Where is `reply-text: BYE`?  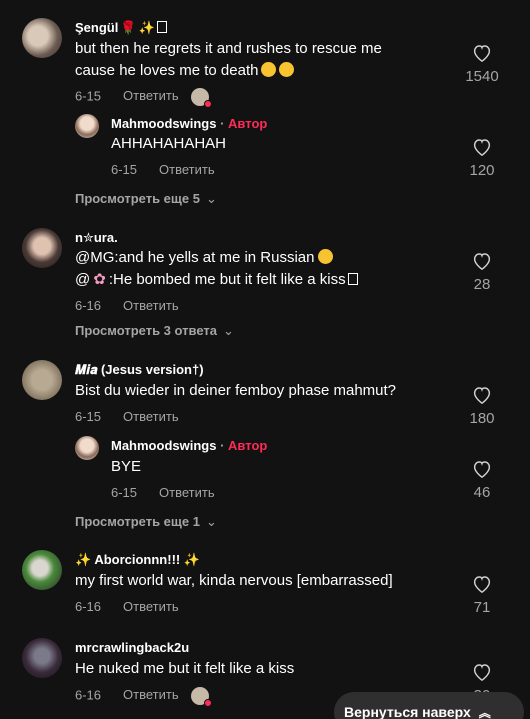
reply-text: BYE is located at coordinates (126, 466).